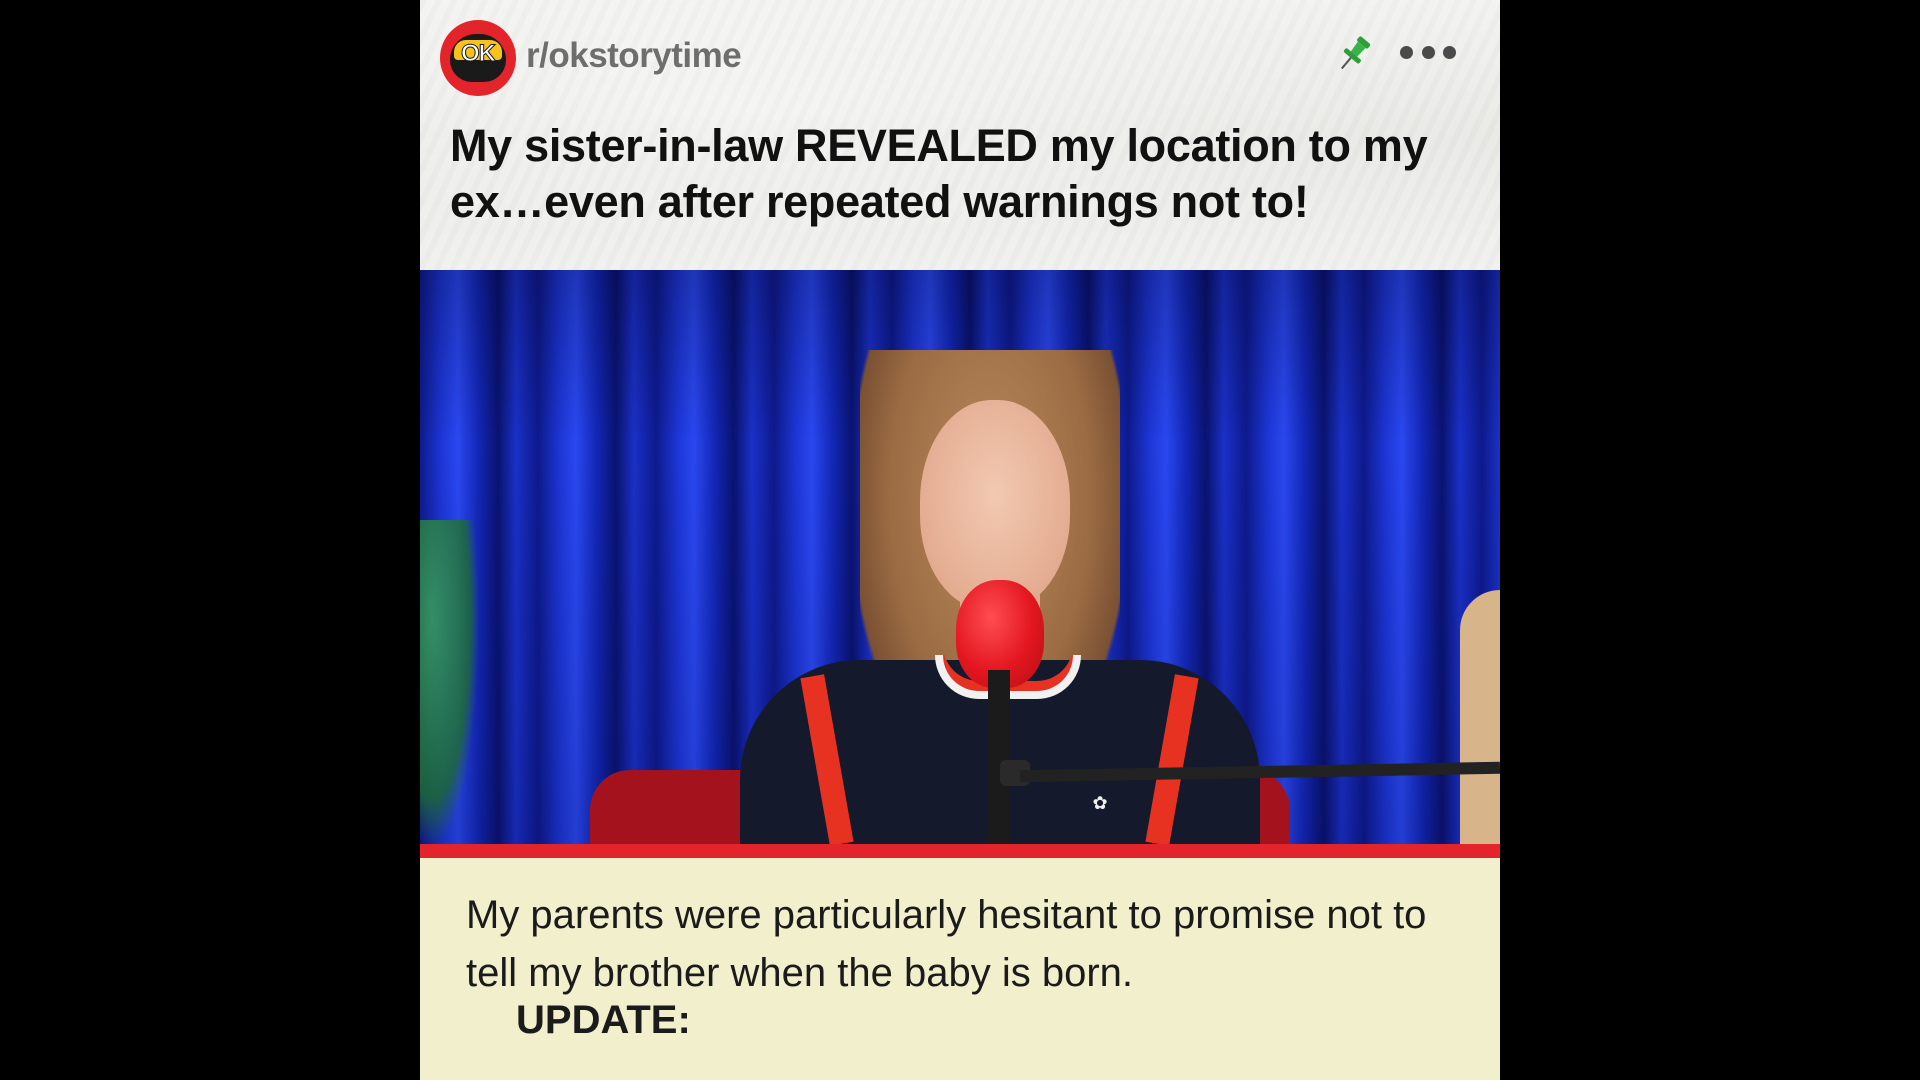  Describe the element at coordinates (1480, 717) in the screenshot. I see `background-prop` at that location.